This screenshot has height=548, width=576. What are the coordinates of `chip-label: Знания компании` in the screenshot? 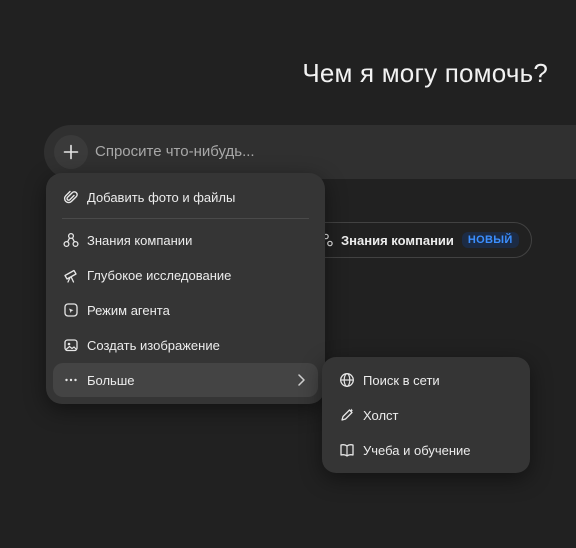 It's located at (397, 240).